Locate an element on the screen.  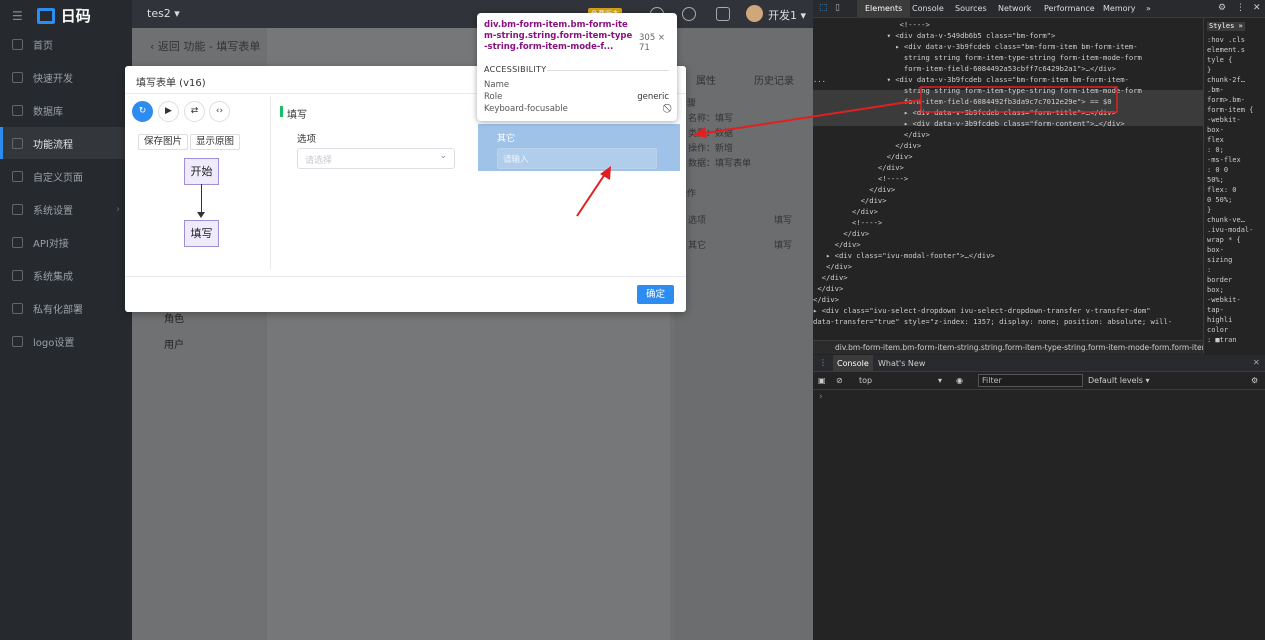
more-tabs-icon: » is located at coordinates (1148, 8).